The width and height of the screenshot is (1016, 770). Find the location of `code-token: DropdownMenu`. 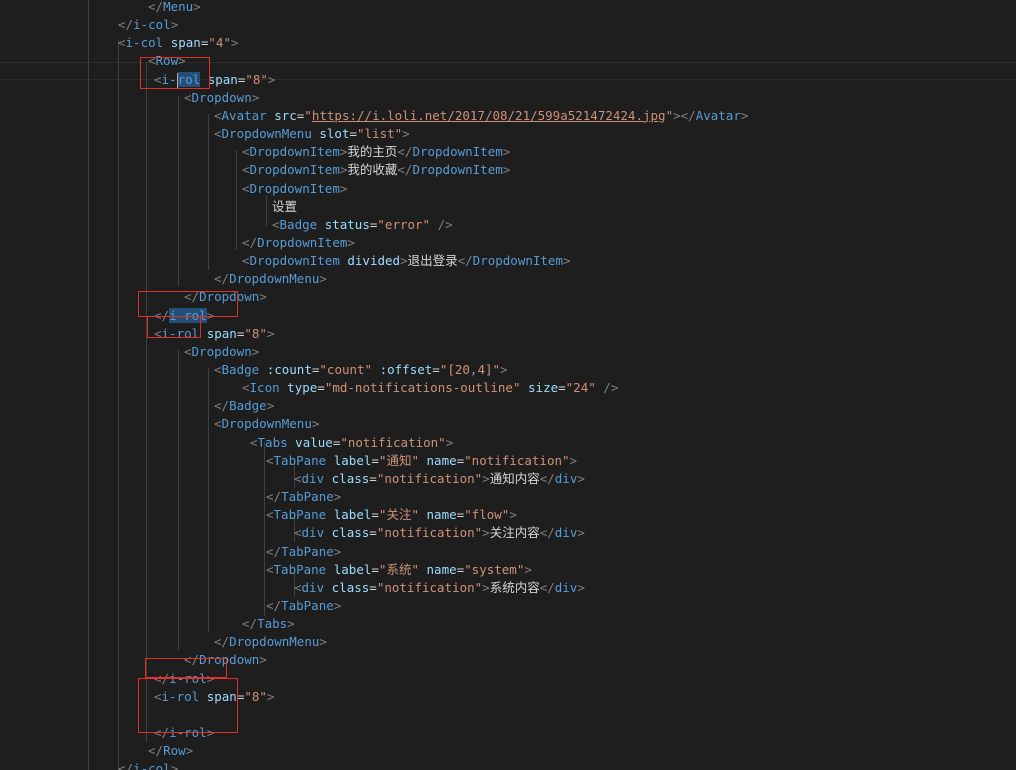

code-token: DropdownMenu is located at coordinates (266, 424).